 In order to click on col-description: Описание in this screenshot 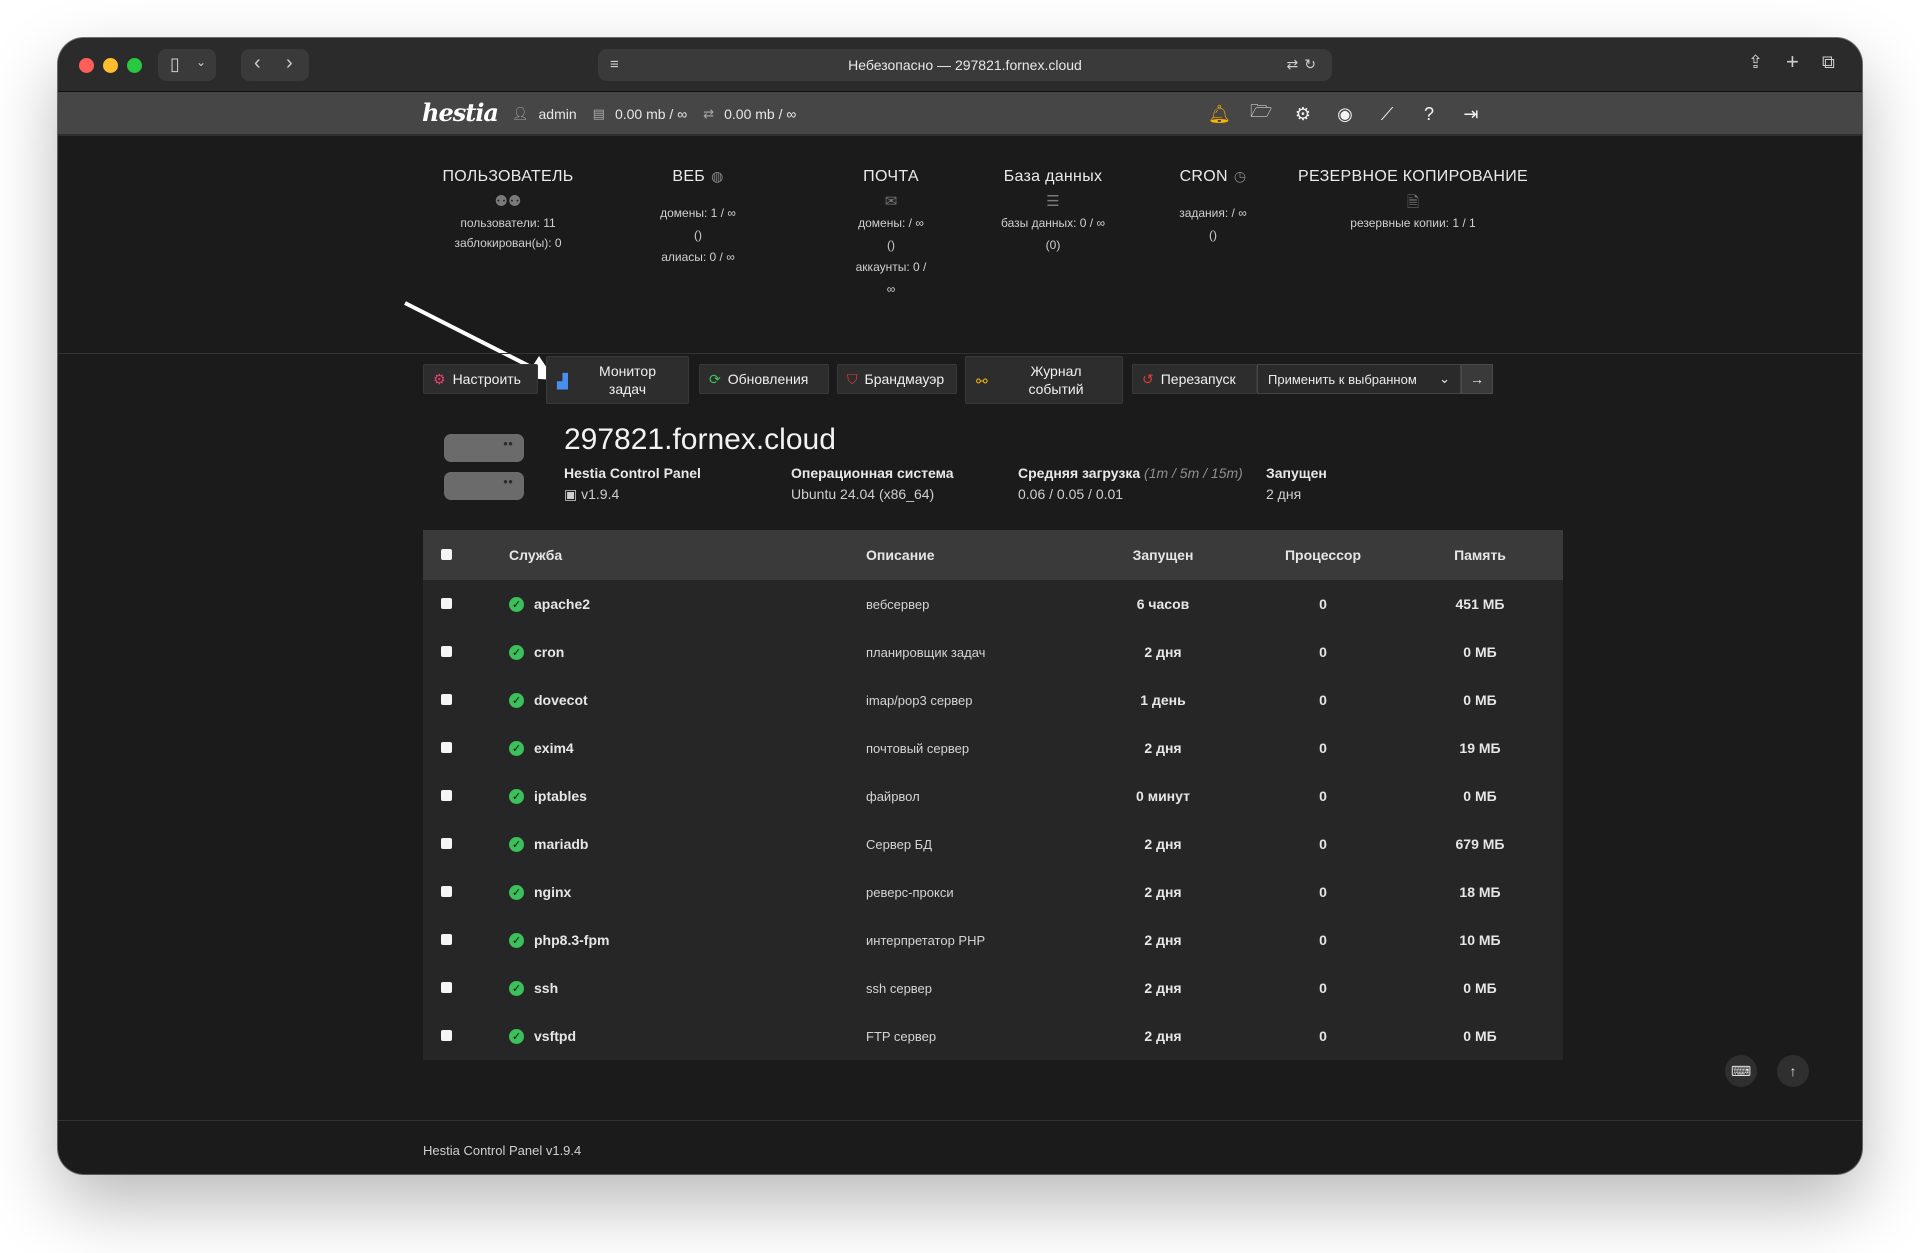, I will do `click(974, 555)`.